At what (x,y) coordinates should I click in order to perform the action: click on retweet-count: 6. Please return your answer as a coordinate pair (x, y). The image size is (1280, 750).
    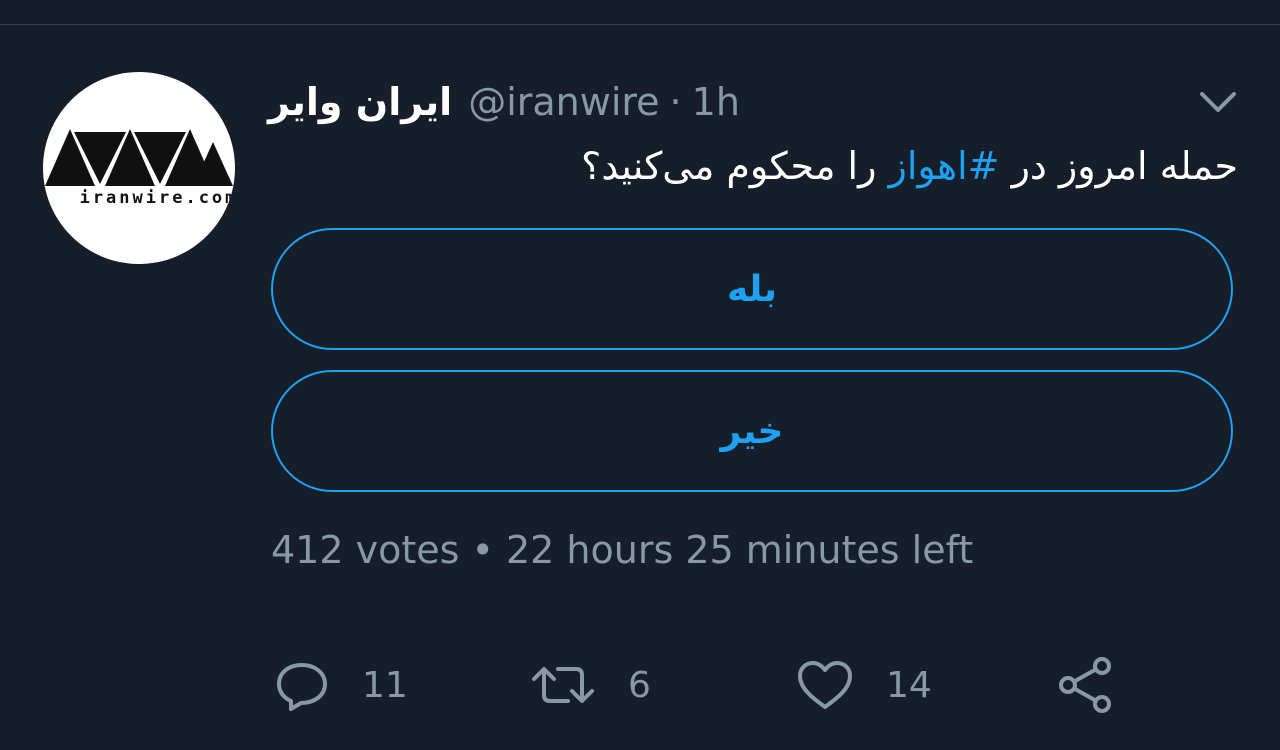
    Looking at the image, I should click on (639, 685).